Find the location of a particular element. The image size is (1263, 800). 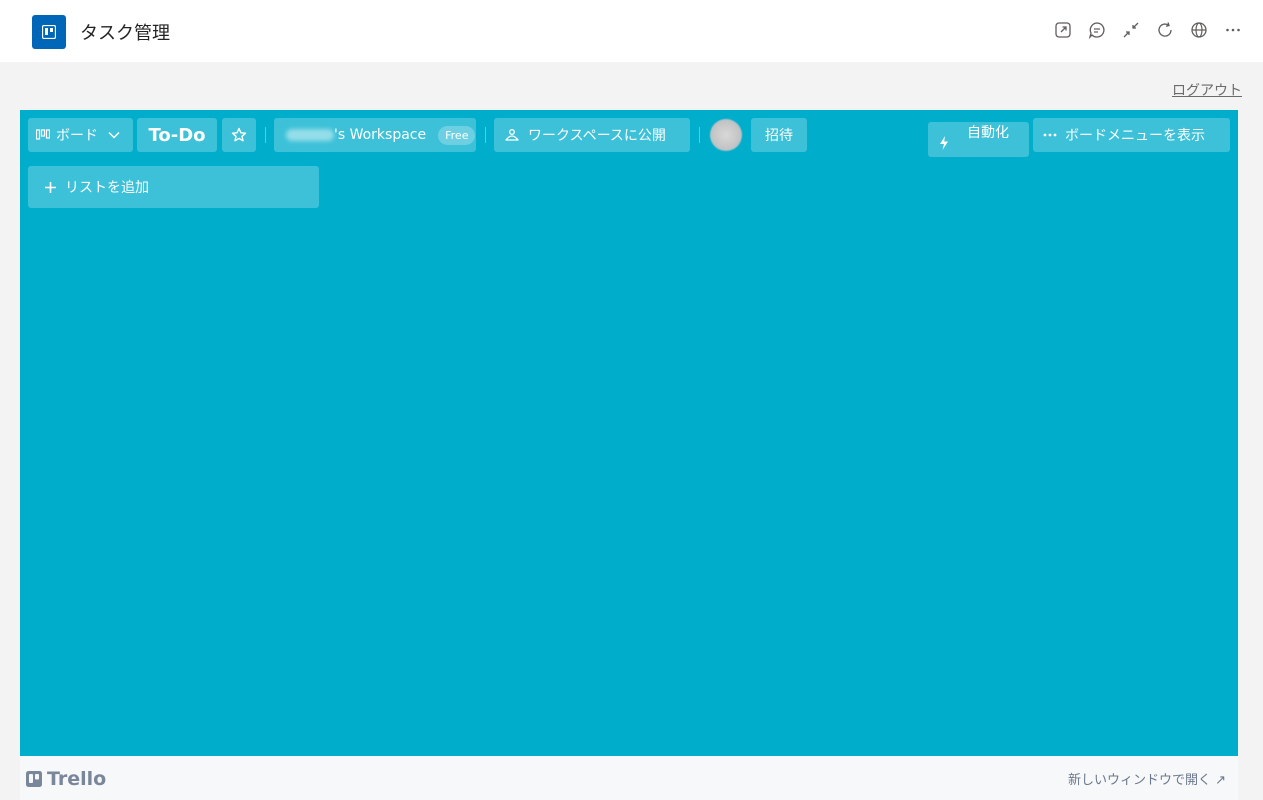

automation-button: 自動化 is located at coordinates (978, 139).